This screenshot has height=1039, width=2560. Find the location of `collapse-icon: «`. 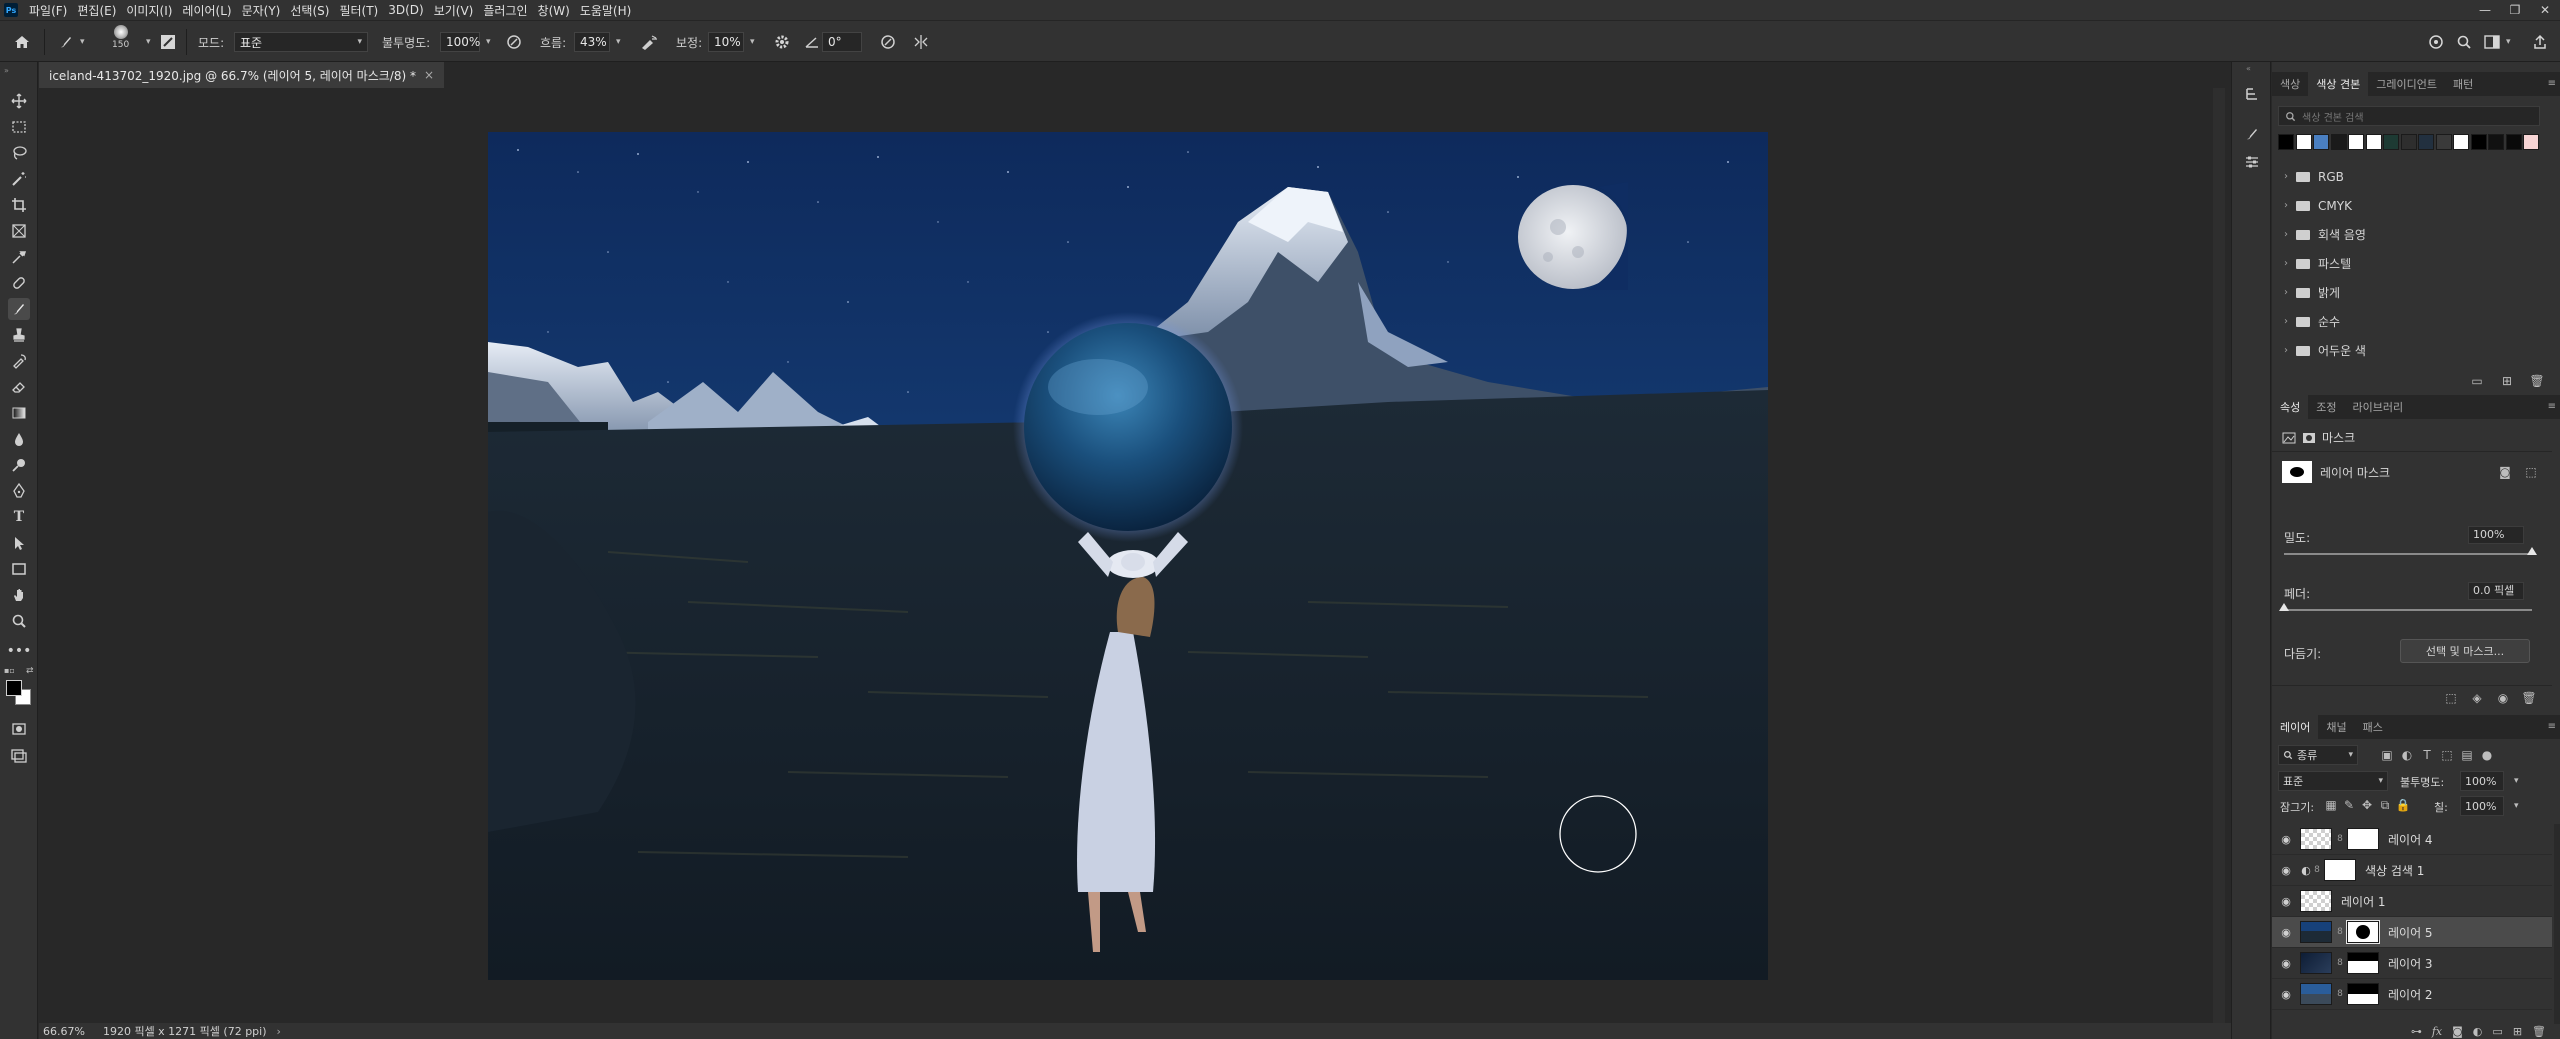

collapse-icon: « is located at coordinates (2248, 68).